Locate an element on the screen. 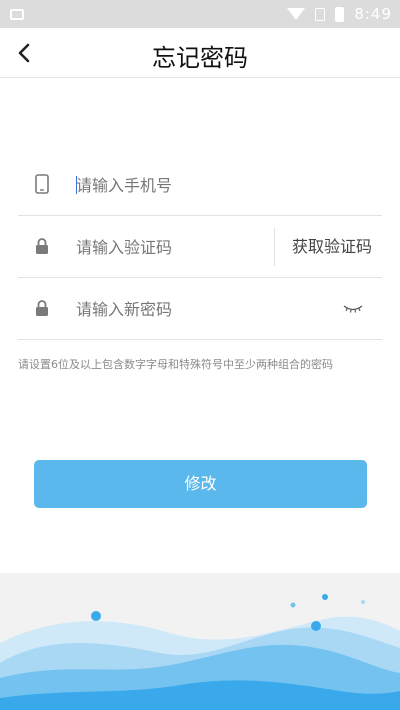 The height and width of the screenshot is (710, 400). app-header: 忘记密码 is located at coordinates (200, 53).